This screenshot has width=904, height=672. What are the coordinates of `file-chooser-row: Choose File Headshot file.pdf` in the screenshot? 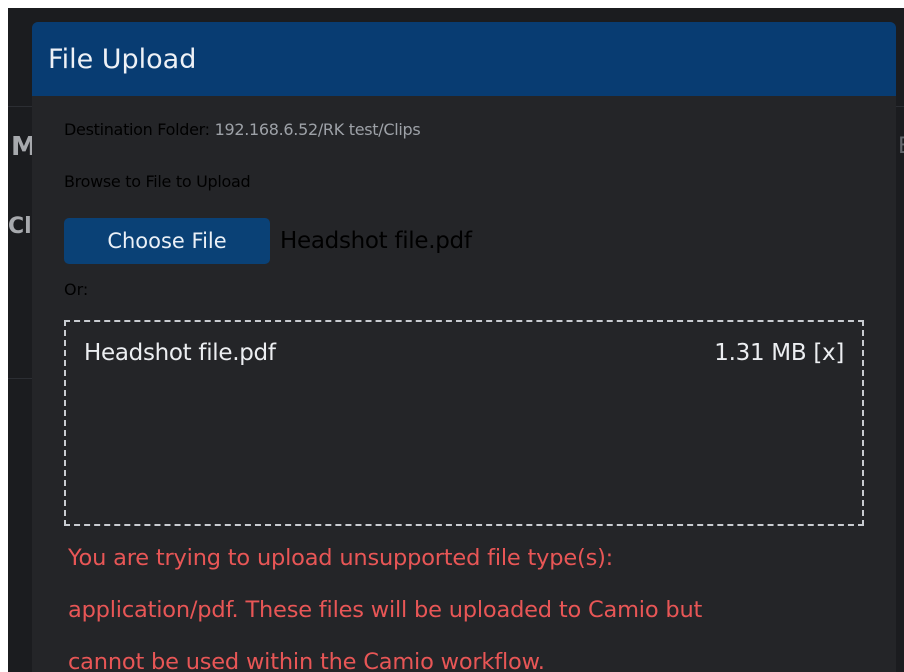 It's located at (268, 241).